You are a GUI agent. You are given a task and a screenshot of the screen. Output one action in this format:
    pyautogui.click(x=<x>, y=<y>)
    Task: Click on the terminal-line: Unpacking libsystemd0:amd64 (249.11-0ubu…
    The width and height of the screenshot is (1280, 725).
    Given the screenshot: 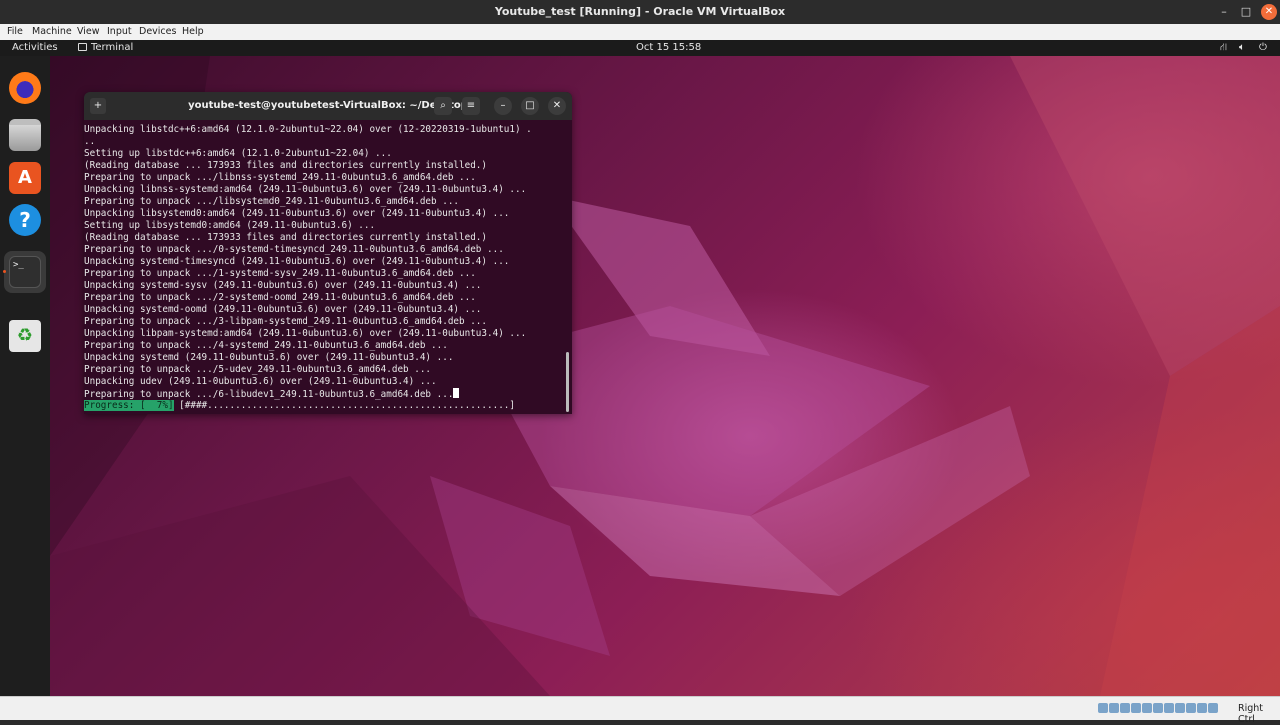 What is the action you would take?
    pyautogui.click(x=297, y=213)
    